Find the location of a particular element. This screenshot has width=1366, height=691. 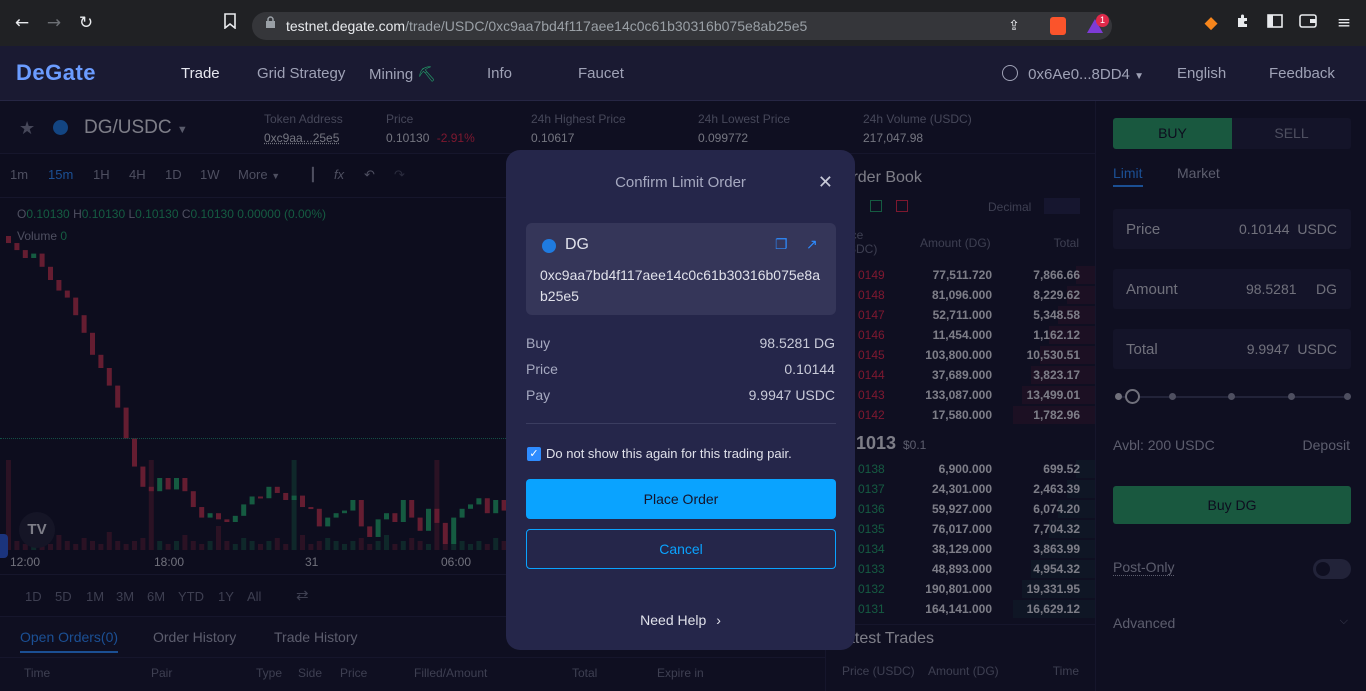

modal-divider is located at coordinates (681, 423).